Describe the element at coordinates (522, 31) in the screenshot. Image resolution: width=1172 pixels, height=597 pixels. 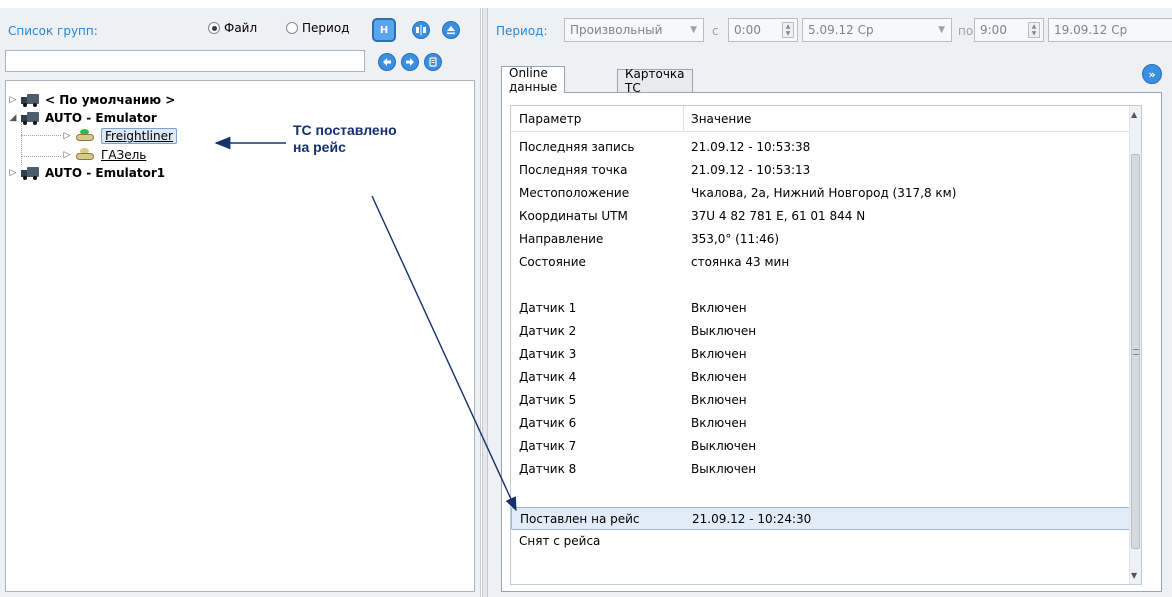
I see `period-label: Период:` at that location.